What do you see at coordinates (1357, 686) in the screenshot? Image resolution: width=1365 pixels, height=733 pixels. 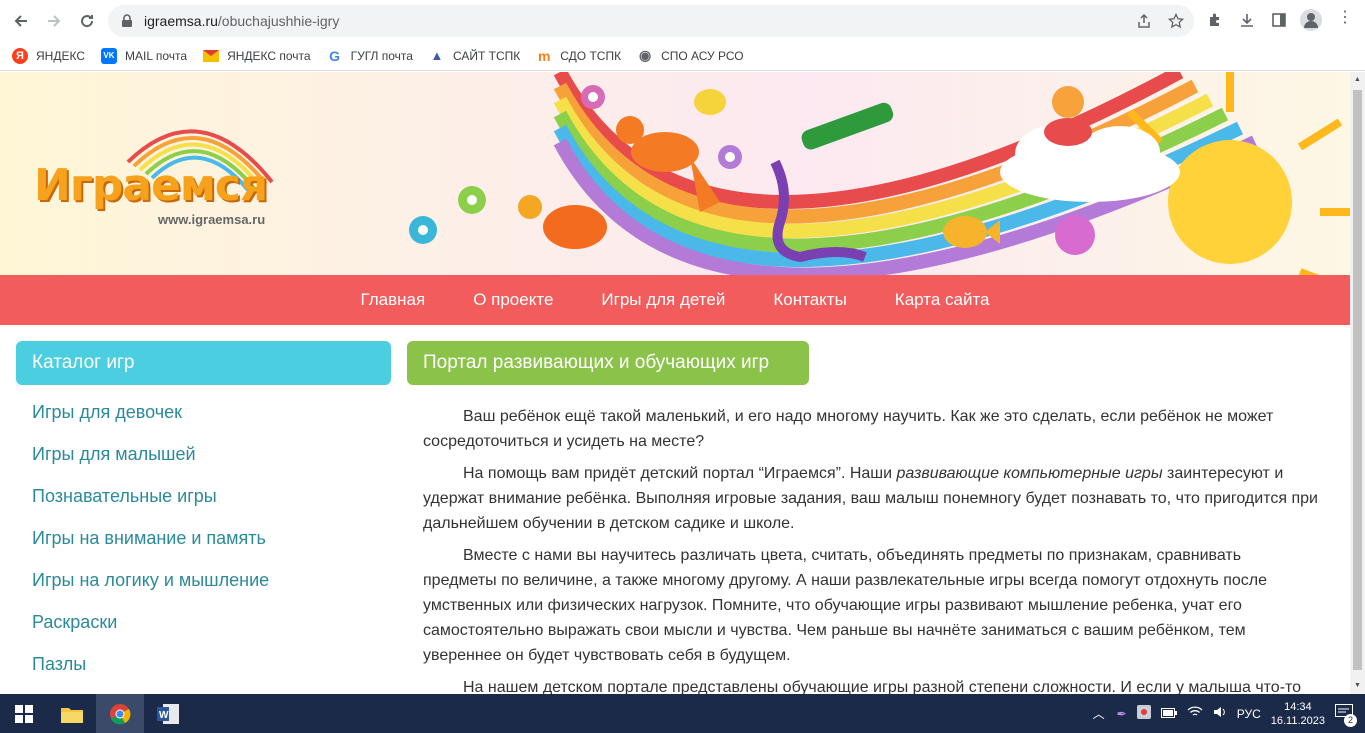 I see `scroll-down-icon: ▼` at bounding box center [1357, 686].